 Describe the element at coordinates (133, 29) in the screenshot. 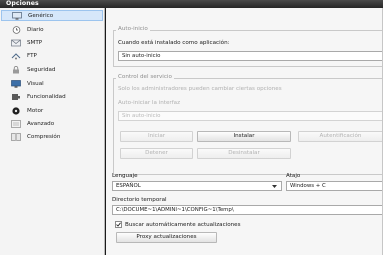

I see `autostart-legend: Auto-inicio` at that location.